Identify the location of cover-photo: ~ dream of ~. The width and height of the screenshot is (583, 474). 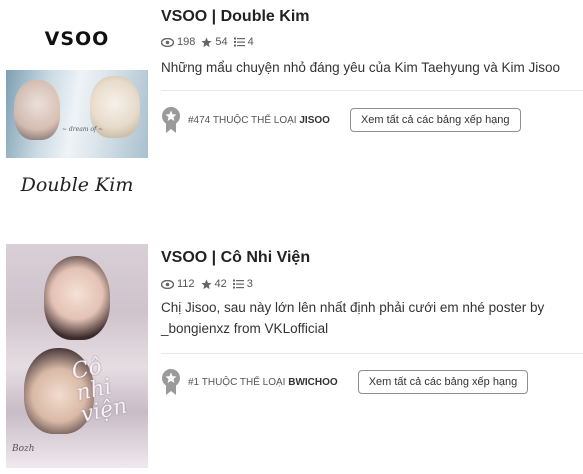
(77, 114).